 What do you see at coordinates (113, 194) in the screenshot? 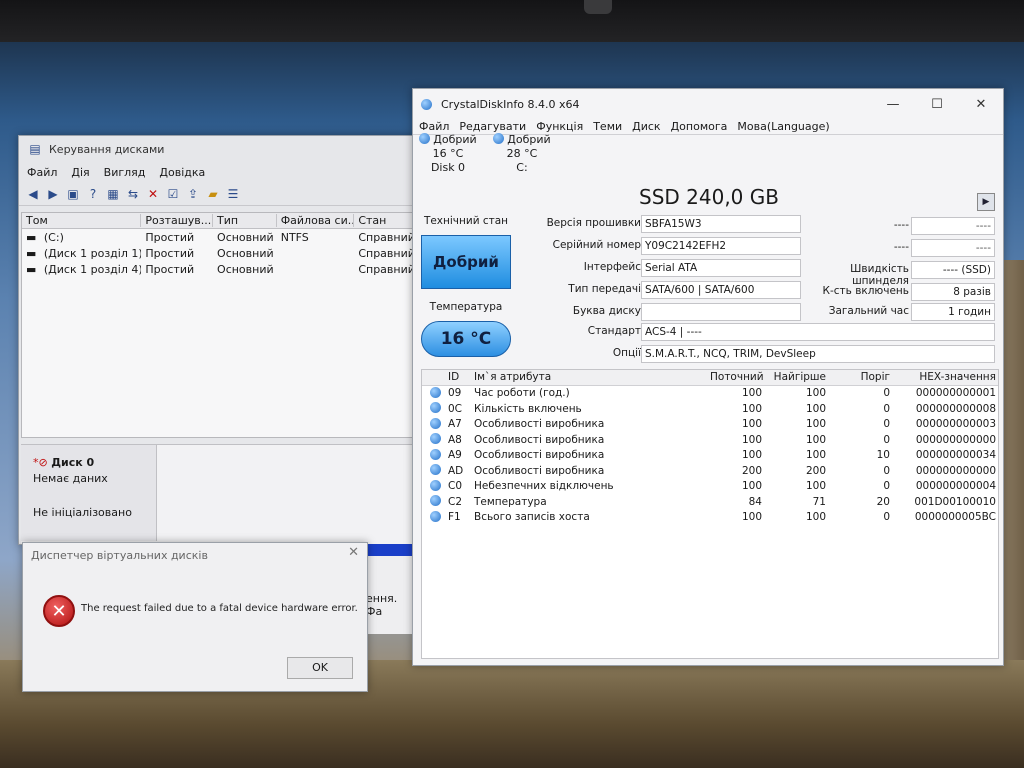
I see `properties-icon: ▦` at bounding box center [113, 194].